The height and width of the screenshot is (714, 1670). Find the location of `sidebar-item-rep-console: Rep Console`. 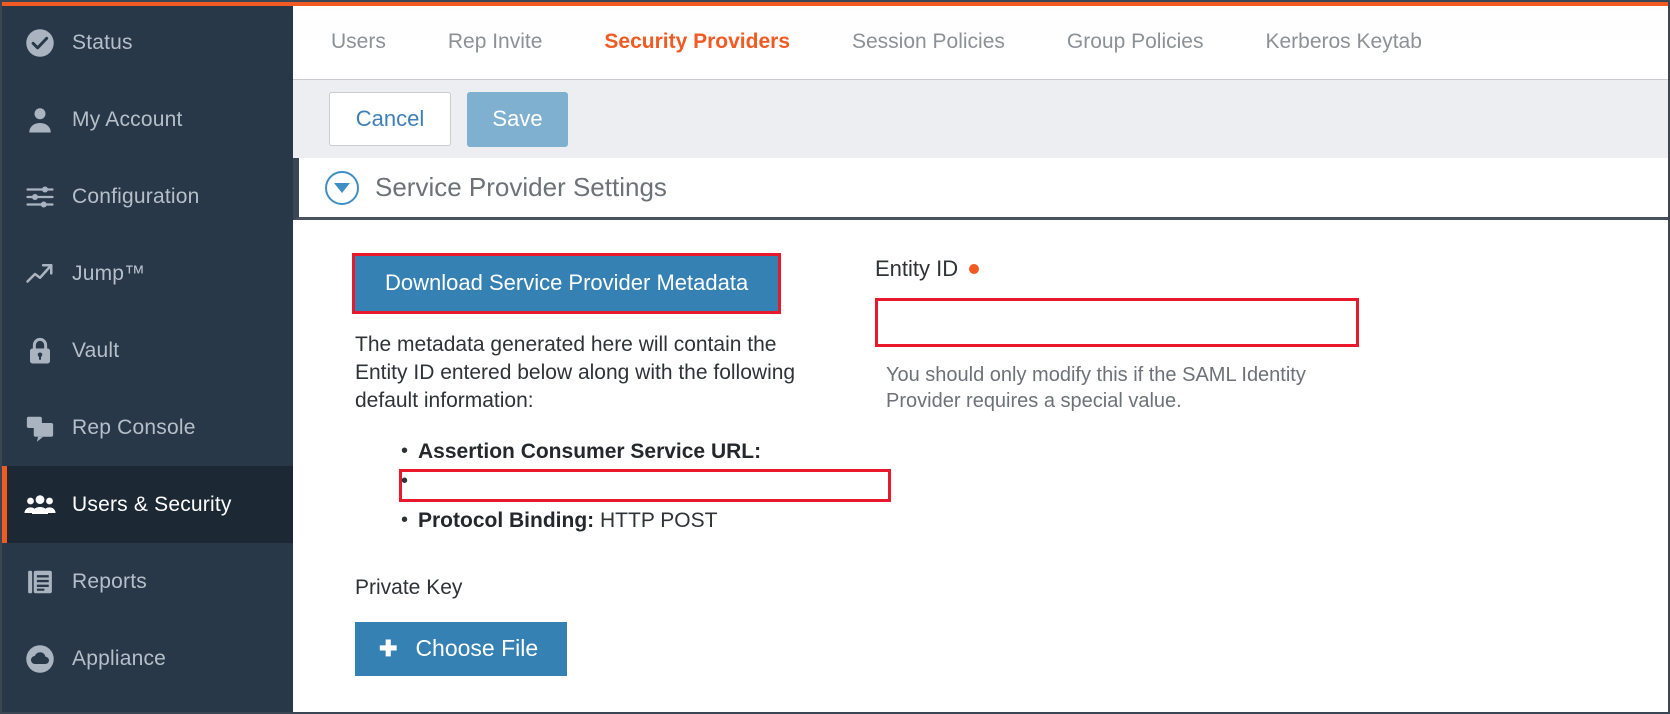

sidebar-item-rep-console: Rep Console is located at coordinates (147, 427).